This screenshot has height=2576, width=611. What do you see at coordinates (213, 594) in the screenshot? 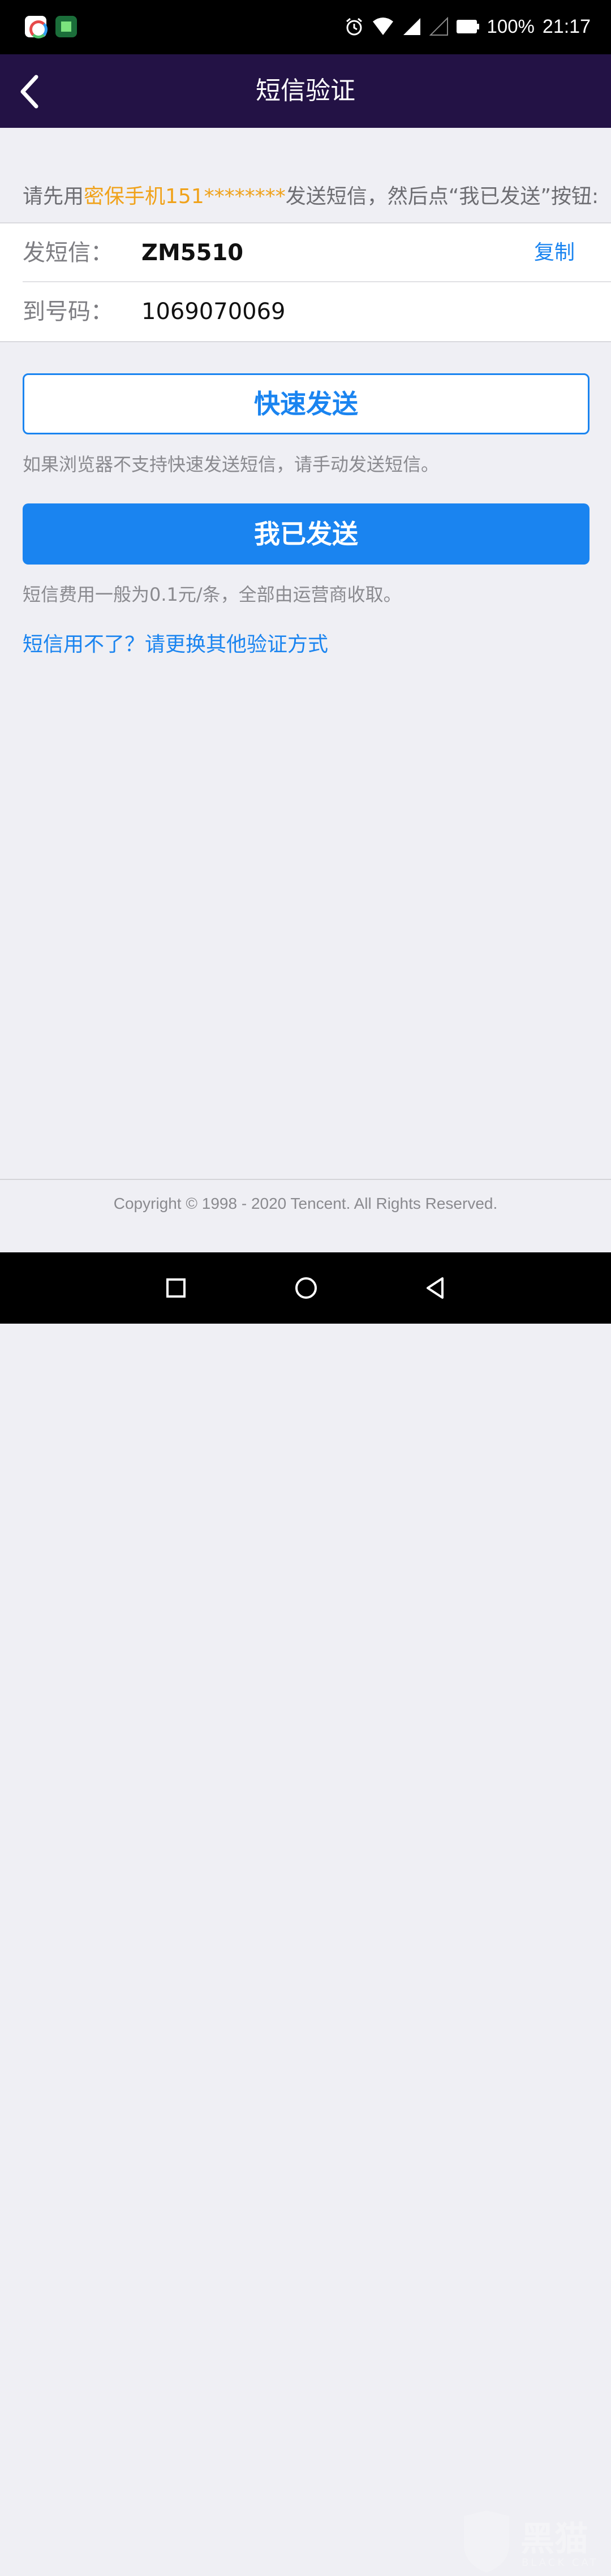
I see `fee-note: 短信费用一般为0.1元/条，全部由运营商收取。` at bounding box center [213, 594].